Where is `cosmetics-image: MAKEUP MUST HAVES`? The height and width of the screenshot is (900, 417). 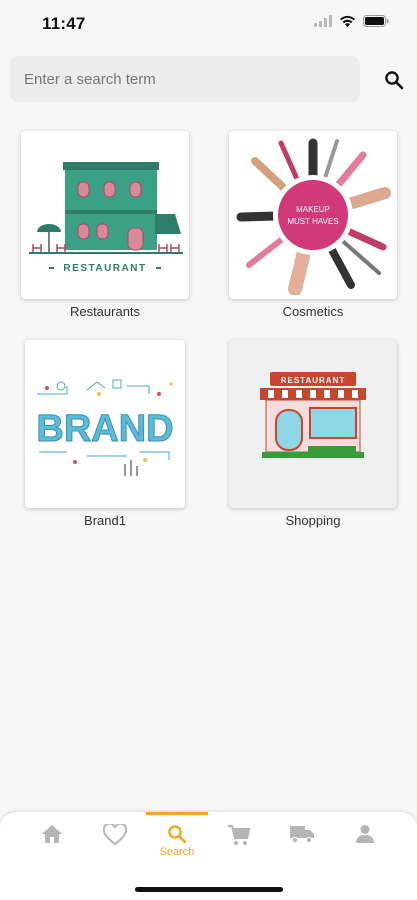 cosmetics-image: MAKEUP MUST HAVES is located at coordinates (313, 215).